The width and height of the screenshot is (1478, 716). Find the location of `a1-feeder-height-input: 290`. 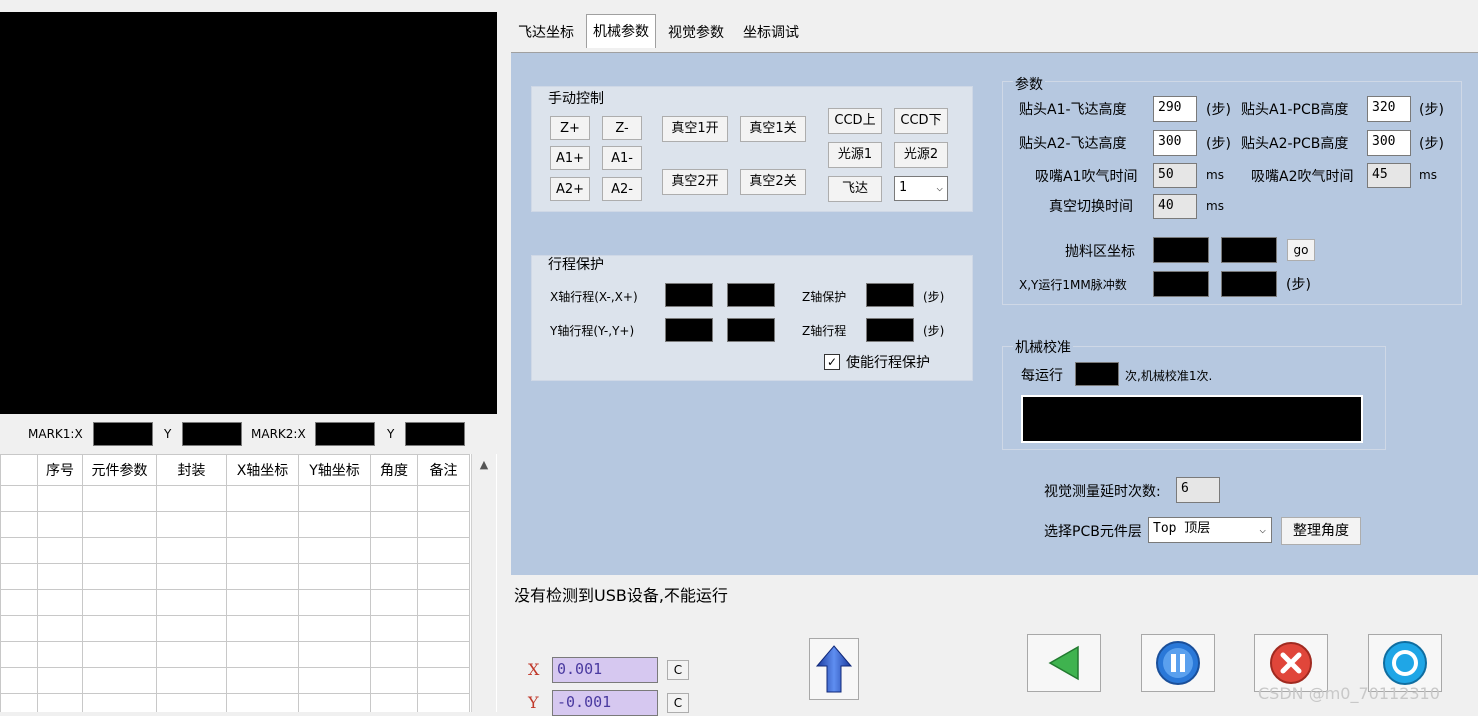

a1-feeder-height-input: 290 is located at coordinates (1175, 109).